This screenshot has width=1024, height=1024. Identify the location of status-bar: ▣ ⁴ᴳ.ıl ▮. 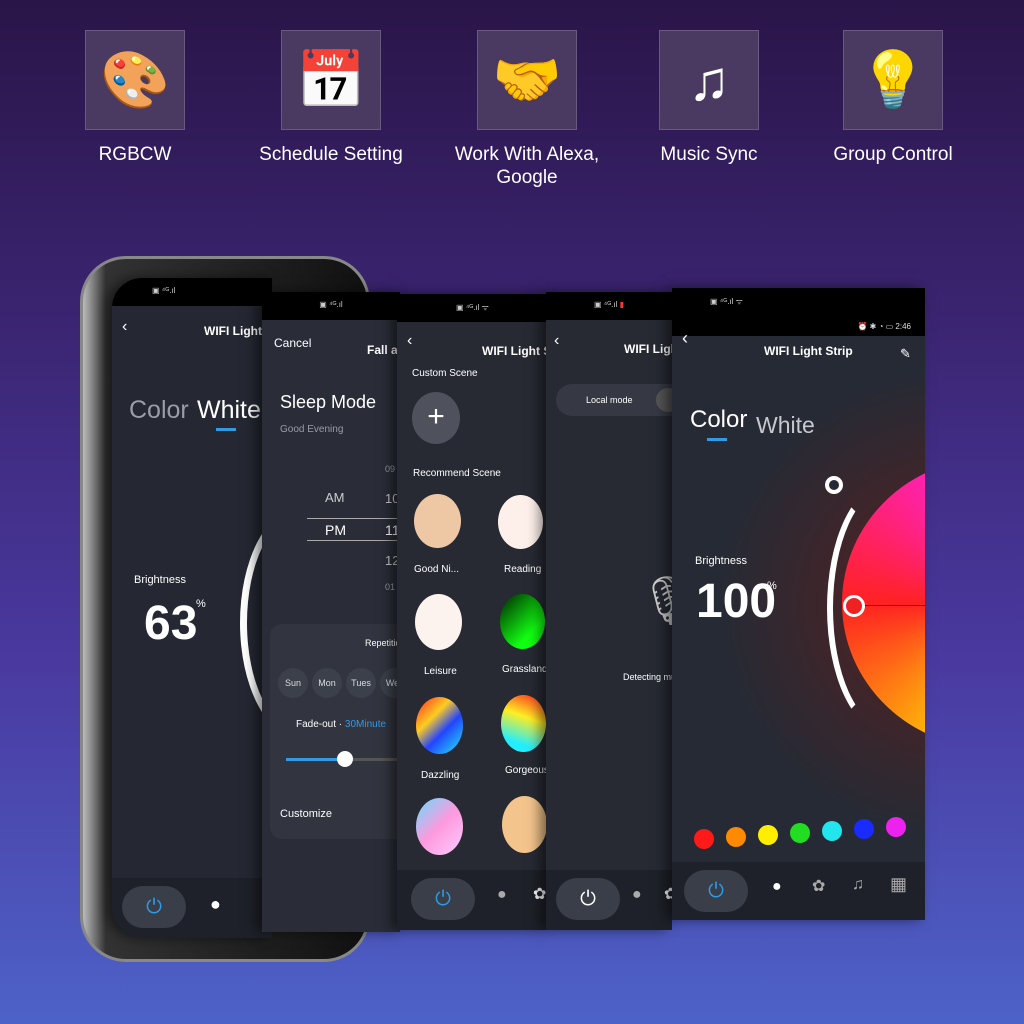
(609, 306).